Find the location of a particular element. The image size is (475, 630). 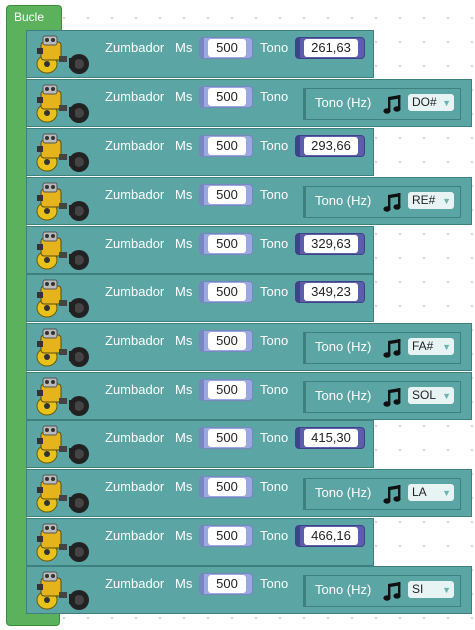

tone-hz-block: Tono (Hz) FA# ▼ is located at coordinates (382, 348).